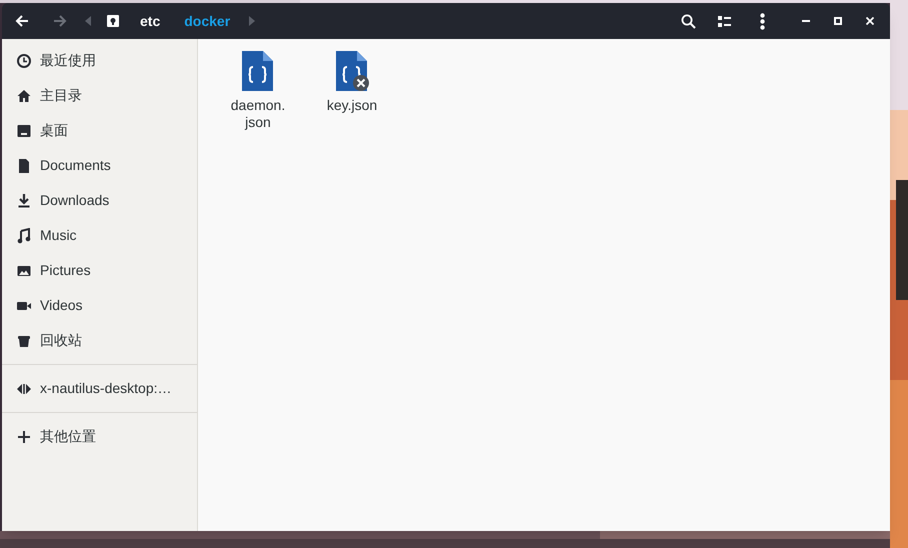 The width and height of the screenshot is (908, 548). Describe the element at coordinates (99, 95) in the screenshot. I see `sidebar-item: 主目录` at that location.